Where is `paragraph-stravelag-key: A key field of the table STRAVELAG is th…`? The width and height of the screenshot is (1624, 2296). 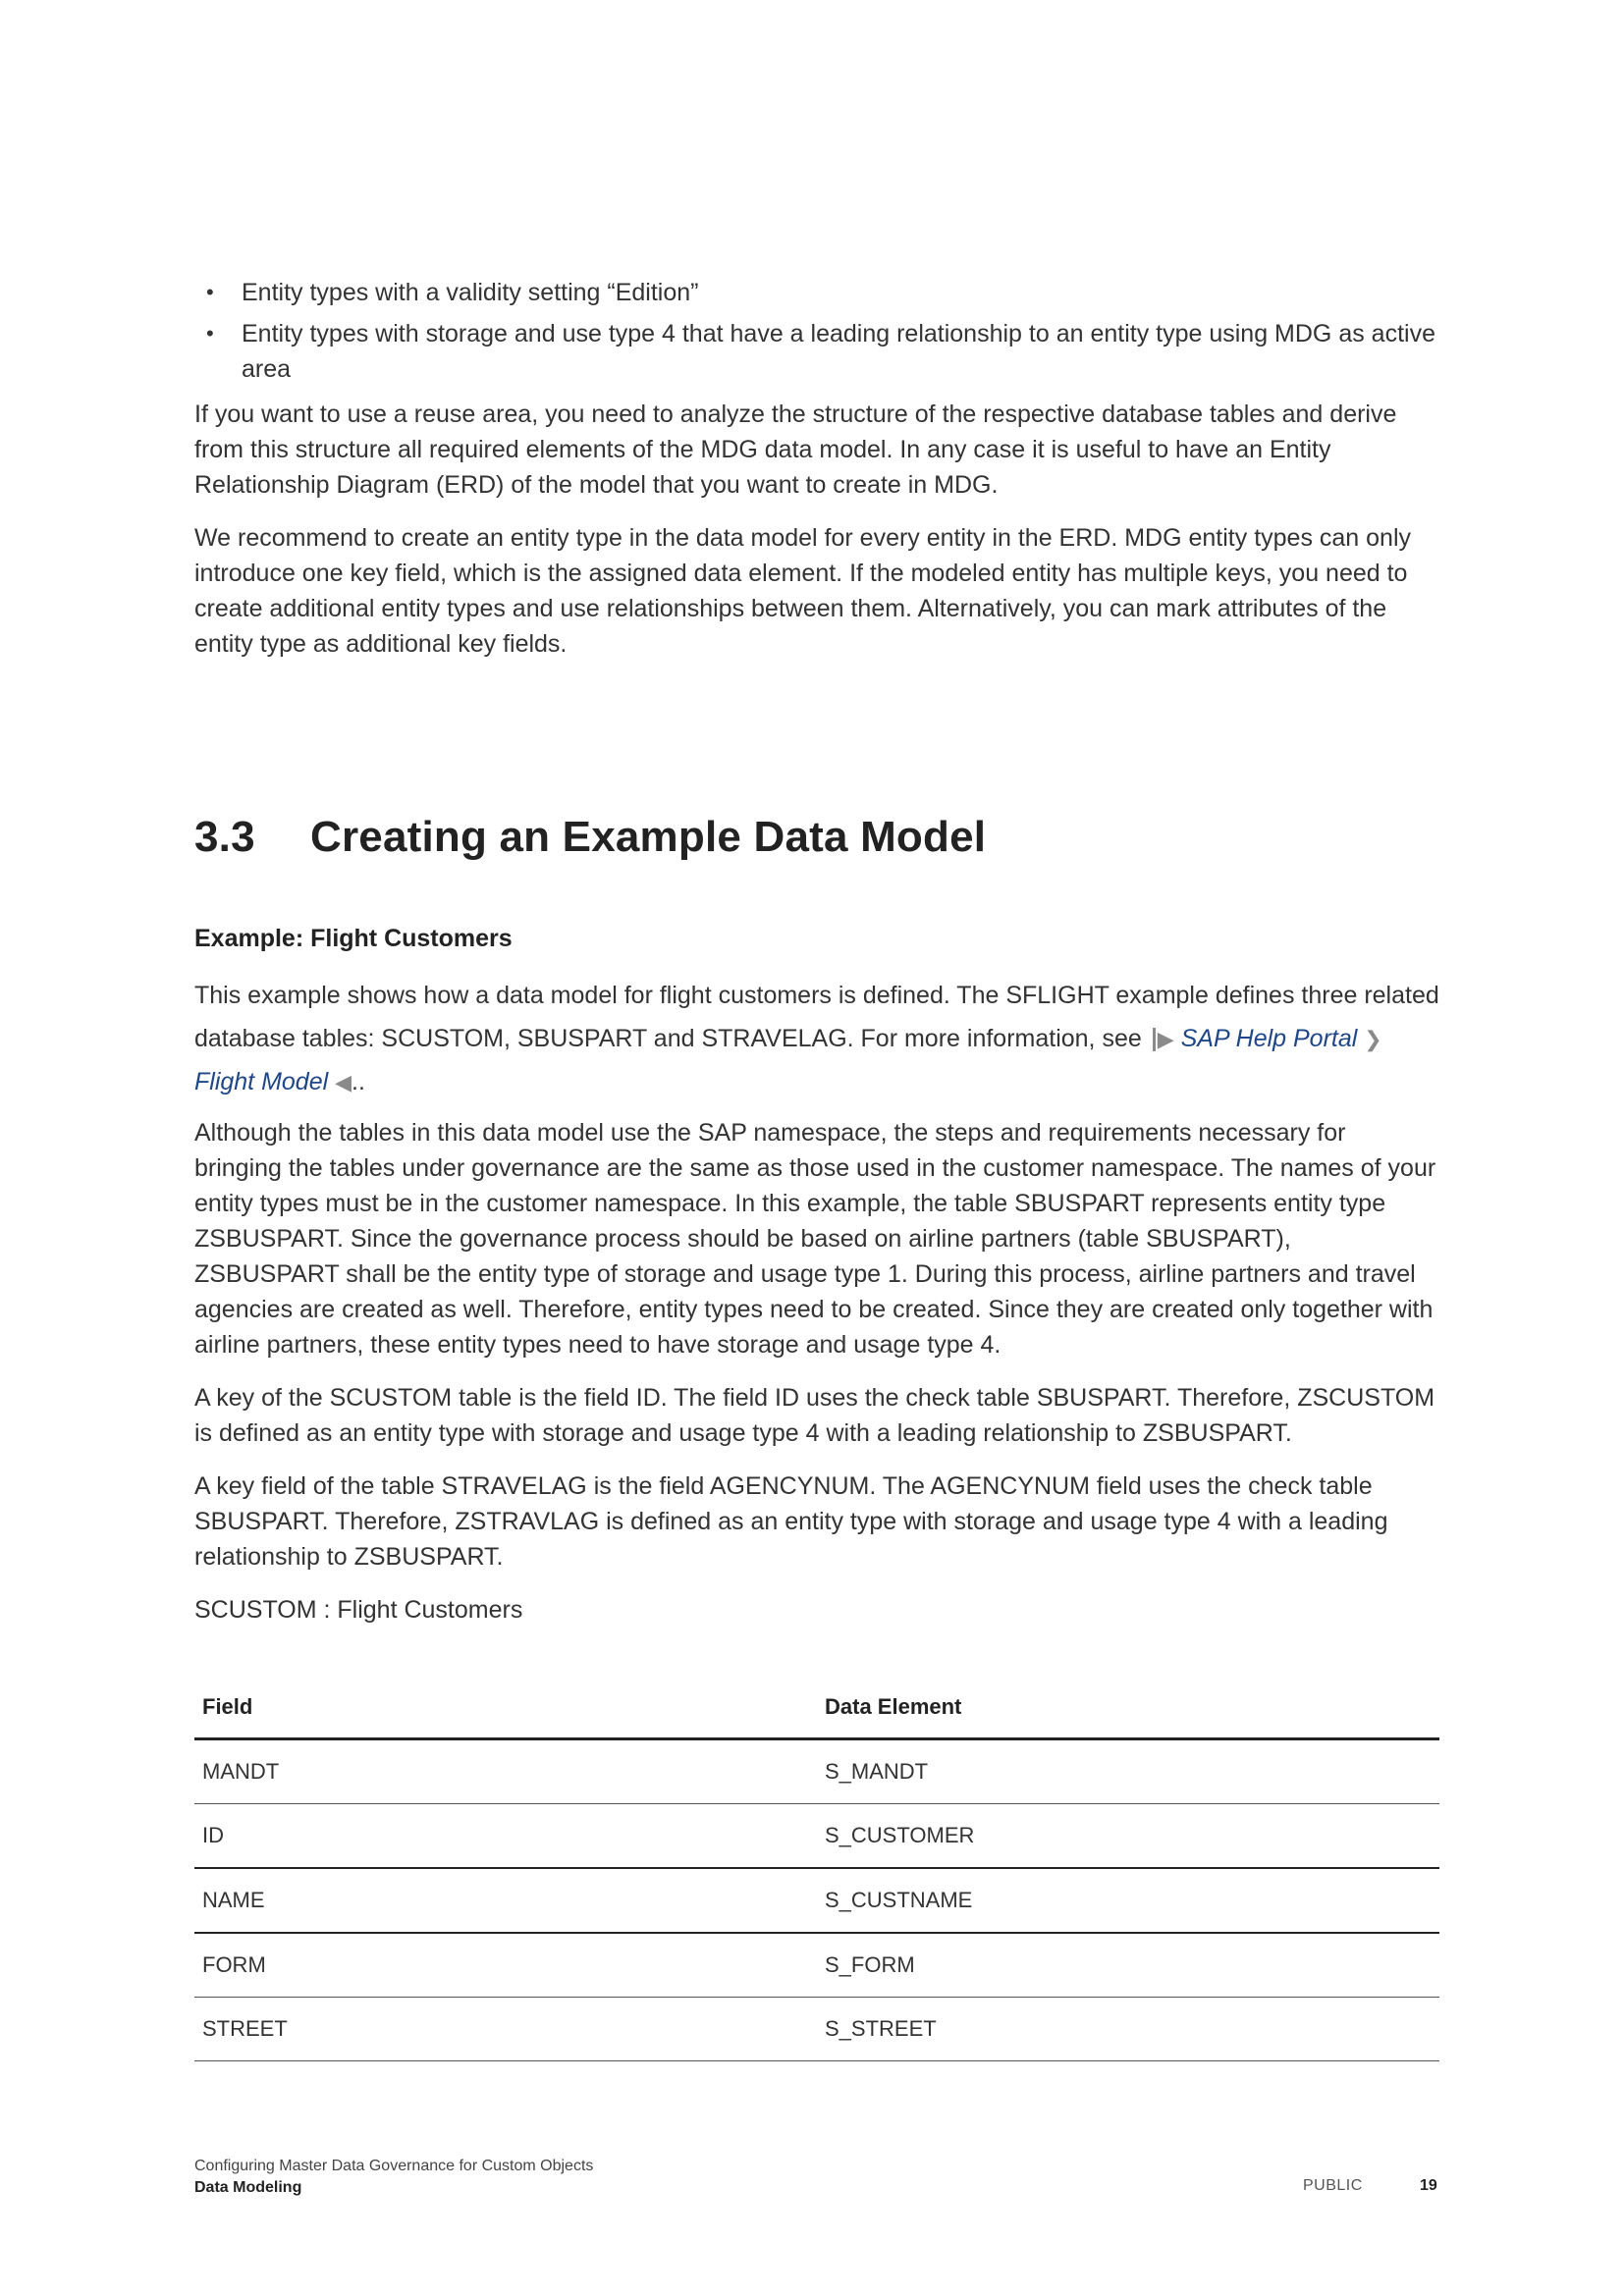 paragraph-stravelag-key: A key field of the table STRAVELAG is th… is located at coordinates (791, 1521).